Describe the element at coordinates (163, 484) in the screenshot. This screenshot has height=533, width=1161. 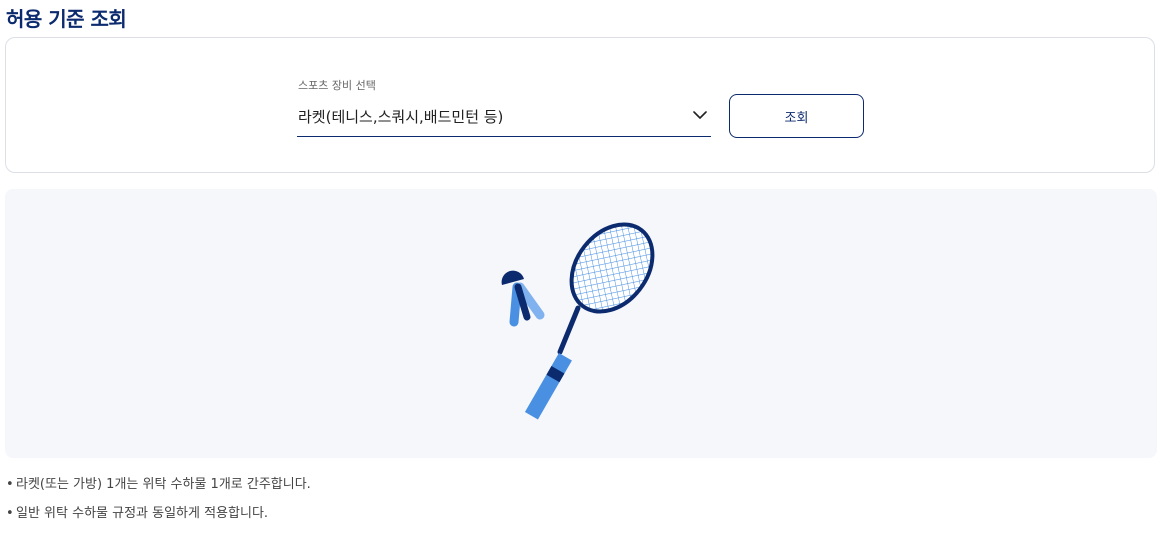
I see `note-text: 라켓(또는 가방) 1개는 위탁 수하물 1개로 간주합니다.` at that location.